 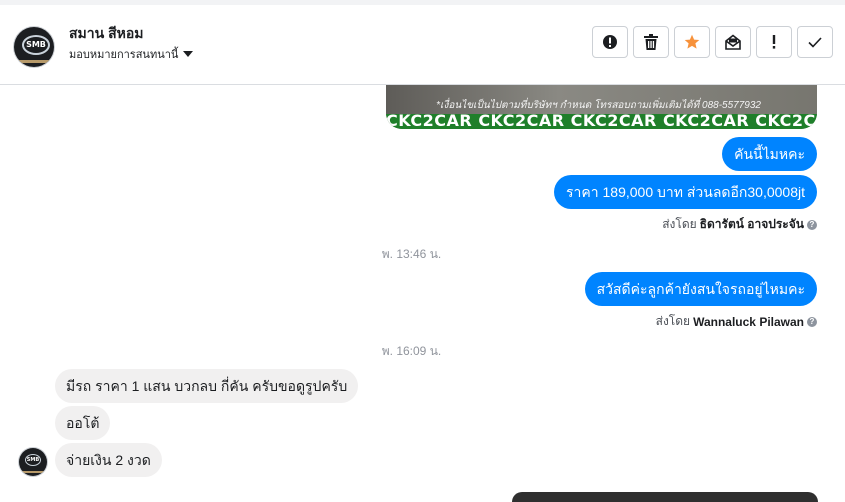 What do you see at coordinates (108, 460) in the screenshot?
I see `incoming-message: จ่ายเงิน 2 งวด` at bounding box center [108, 460].